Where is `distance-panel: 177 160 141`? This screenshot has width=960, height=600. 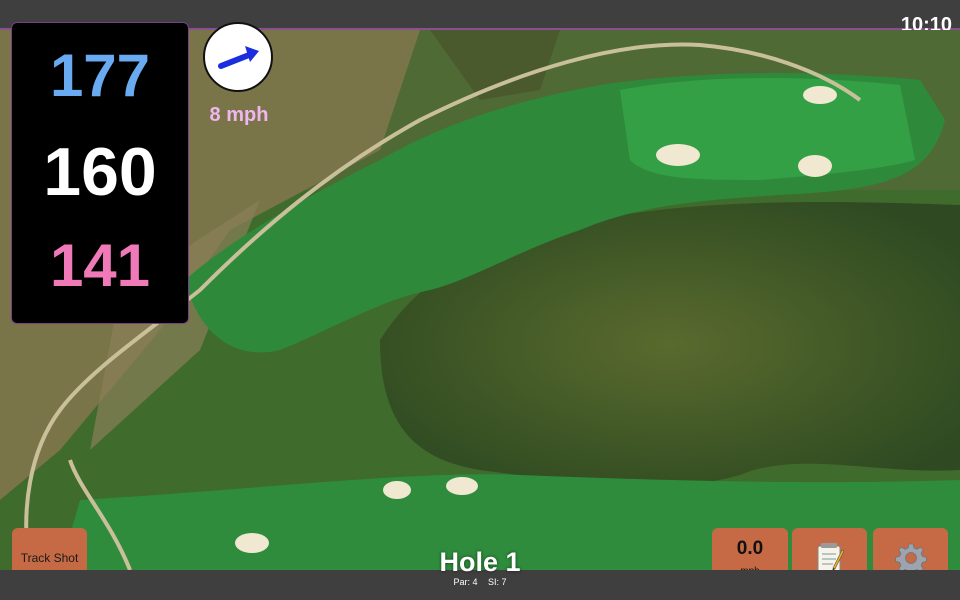 distance-panel: 177 160 141 is located at coordinates (100, 173).